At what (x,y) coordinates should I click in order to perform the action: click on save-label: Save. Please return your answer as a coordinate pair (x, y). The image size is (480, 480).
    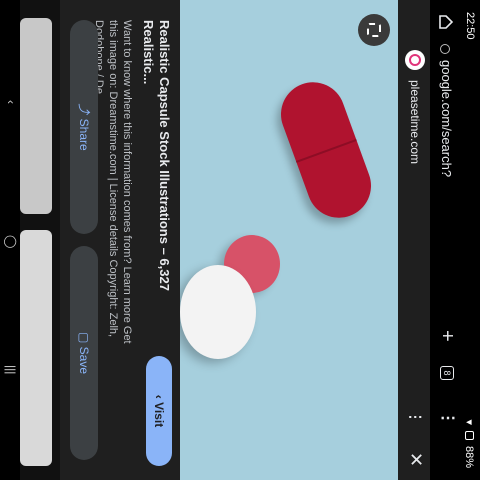
    Looking at the image, I should click on (84, 360).